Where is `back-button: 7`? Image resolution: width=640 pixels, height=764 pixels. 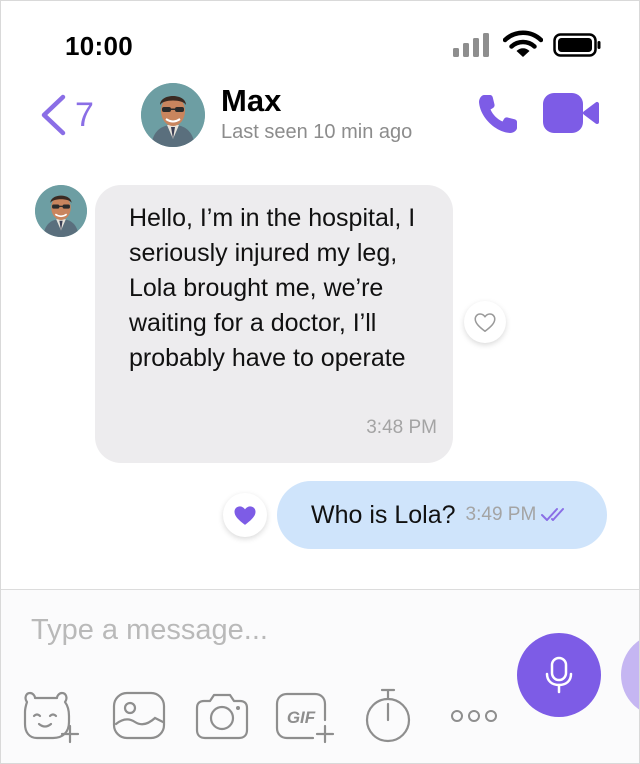
back-button: 7 is located at coordinates (66, 115).